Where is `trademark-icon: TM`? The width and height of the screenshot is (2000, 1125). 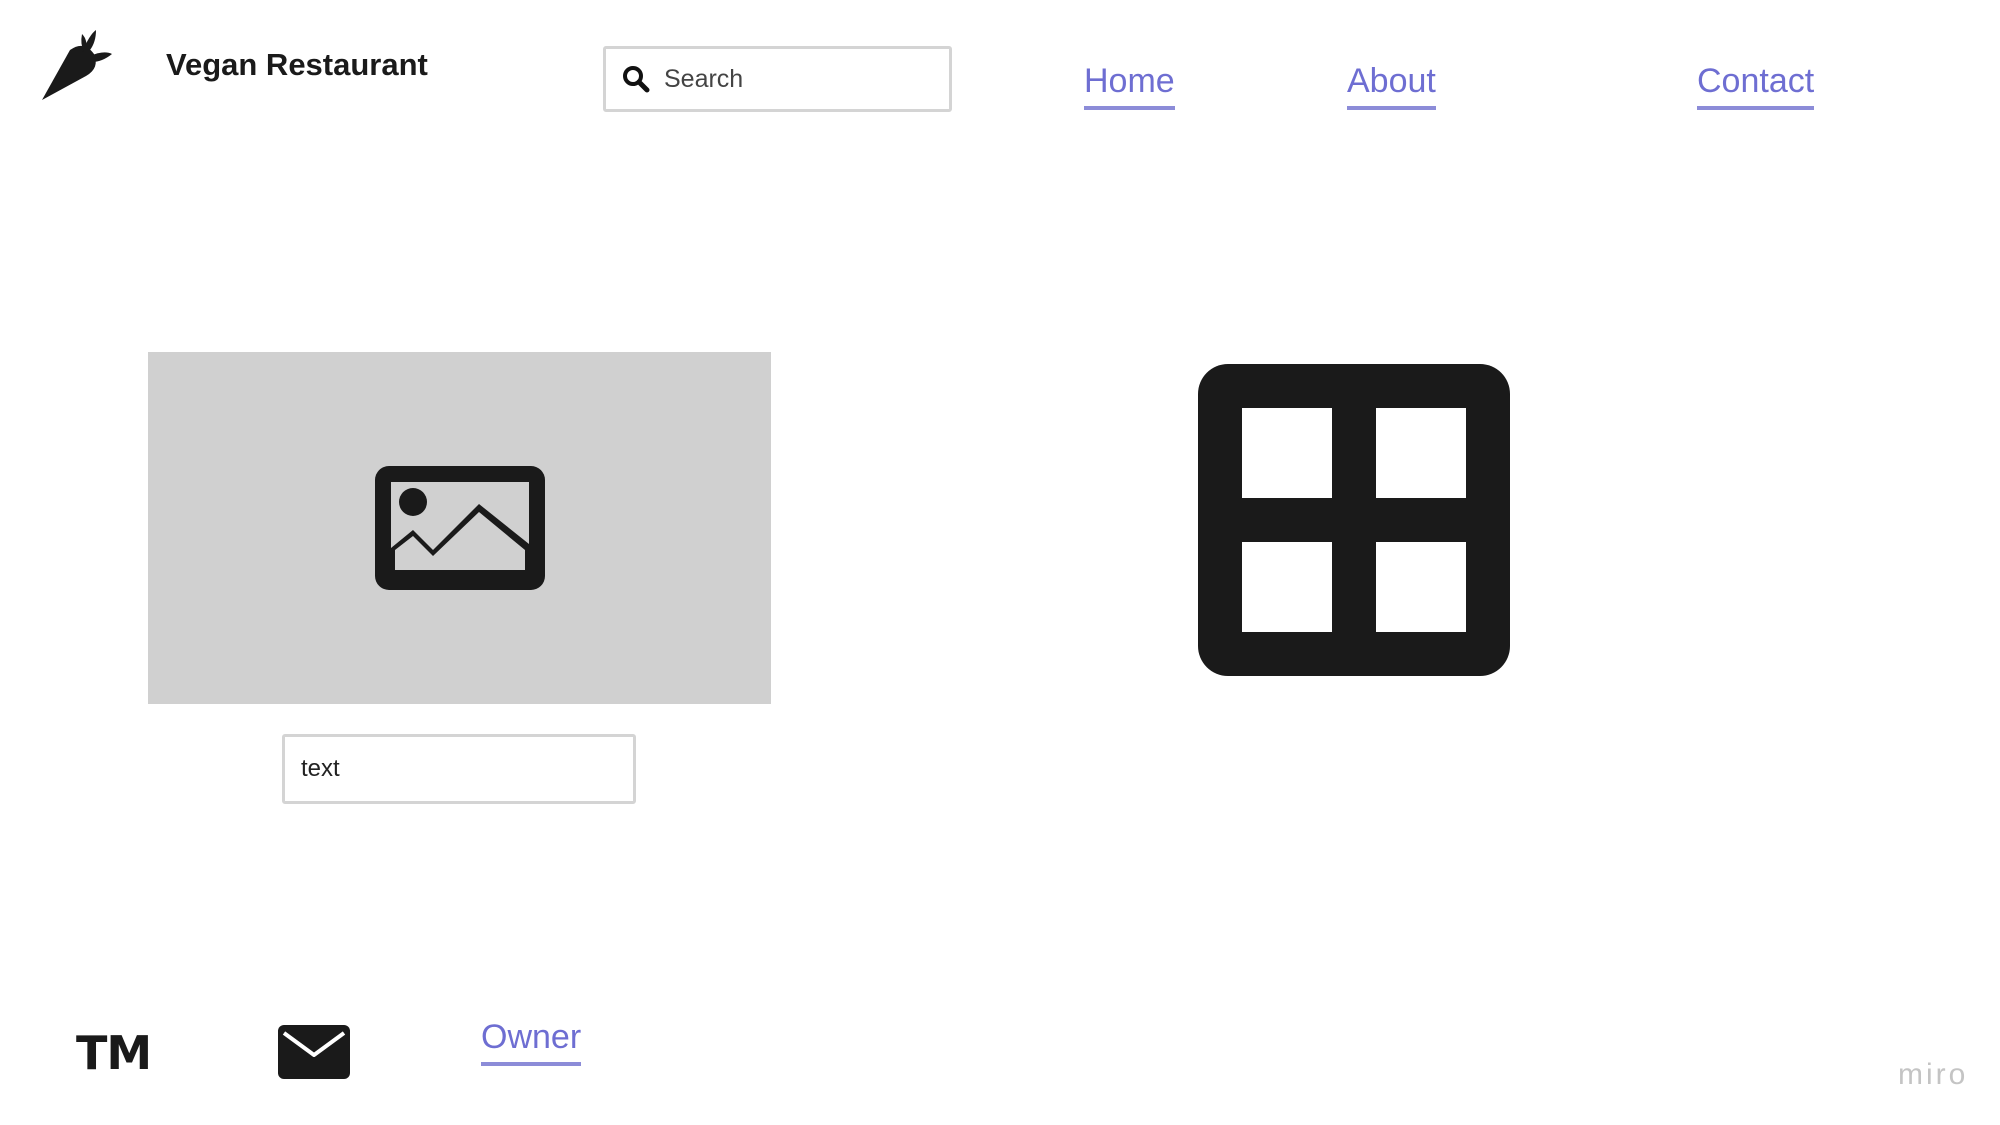
trademark-icon: TM is located at coordinates (114, 1053).